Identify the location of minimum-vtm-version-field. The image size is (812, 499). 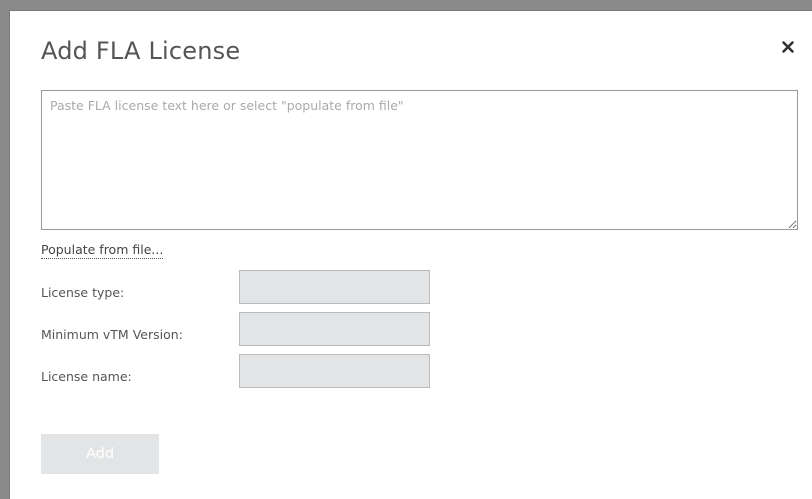
(334, 329).